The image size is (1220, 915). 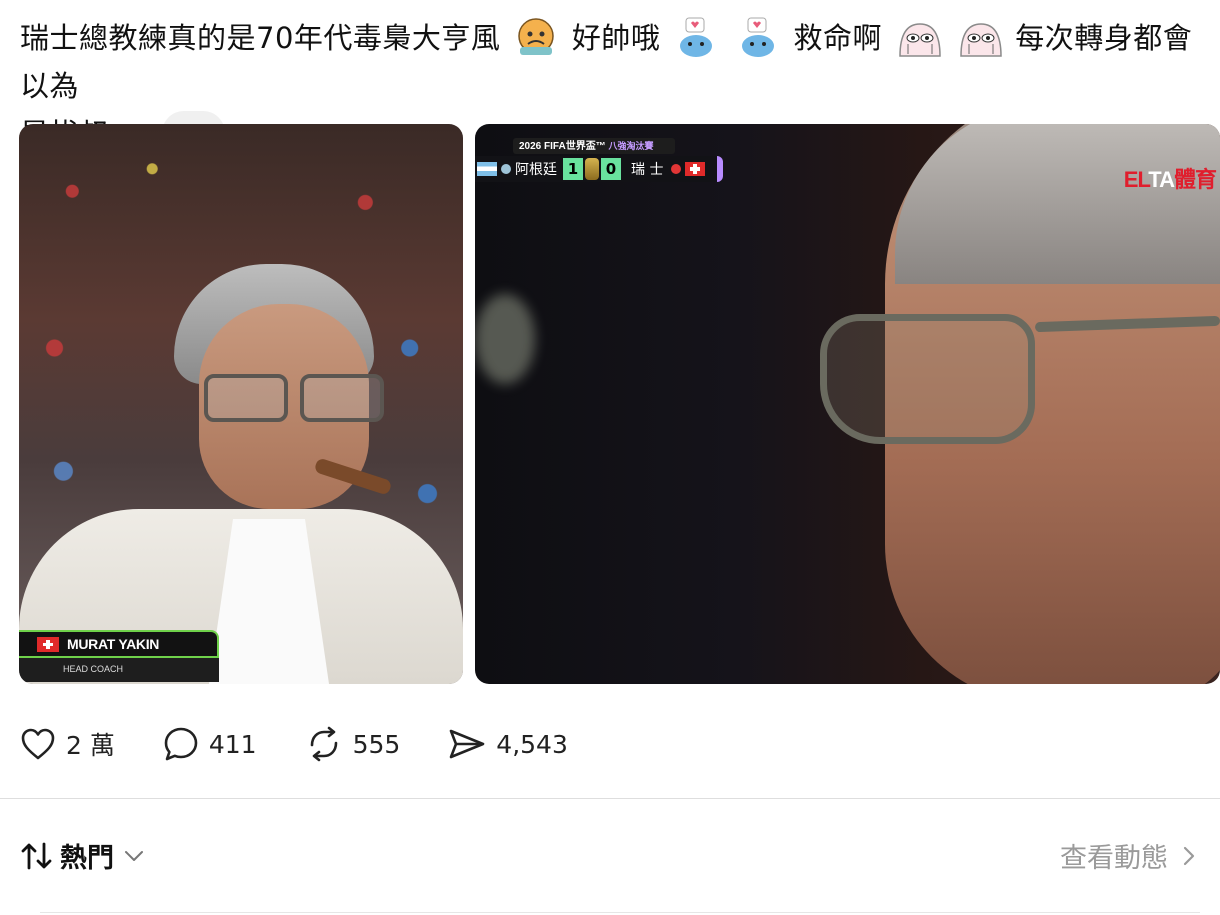 I want to click on coach-closeup-hair, so click(x=1057, y=204).